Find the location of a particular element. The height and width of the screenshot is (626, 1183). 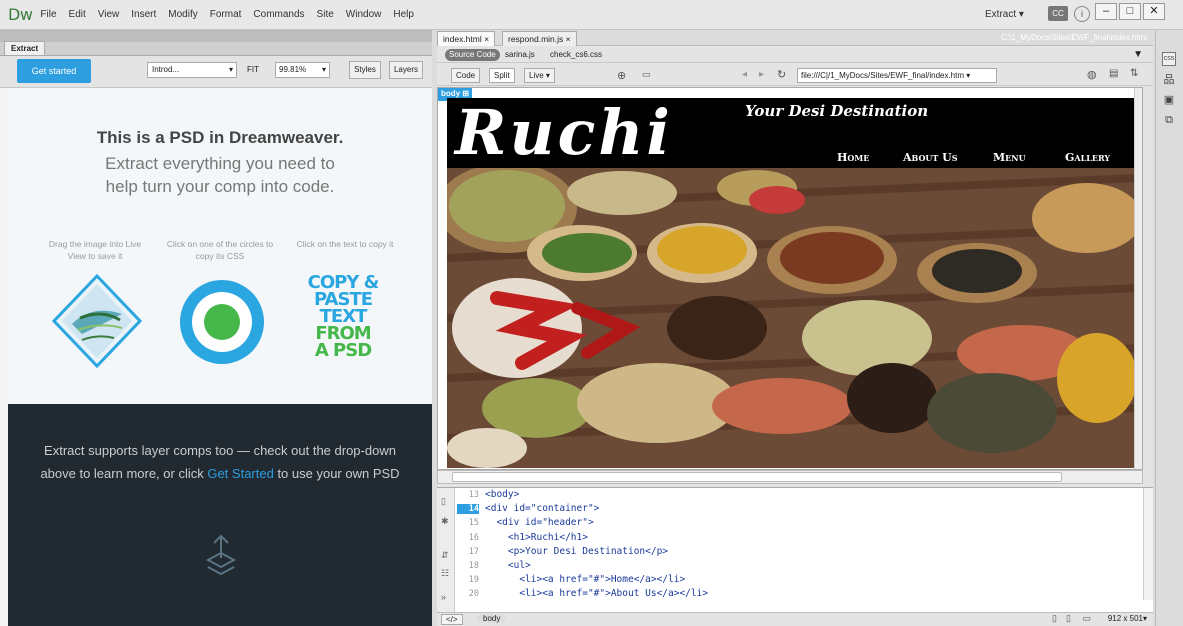

code-line: <body> is located at coordinates (502, 494).